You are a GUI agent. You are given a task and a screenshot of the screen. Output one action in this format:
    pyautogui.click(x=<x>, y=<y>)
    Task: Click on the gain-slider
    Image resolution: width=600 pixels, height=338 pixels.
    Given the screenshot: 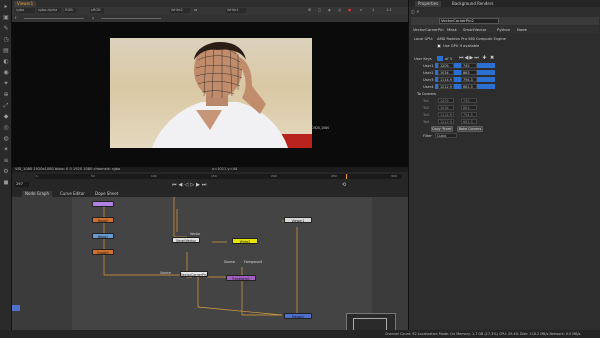 What is the action you would take?
    pyautogui.click(x=54, y=18)
    